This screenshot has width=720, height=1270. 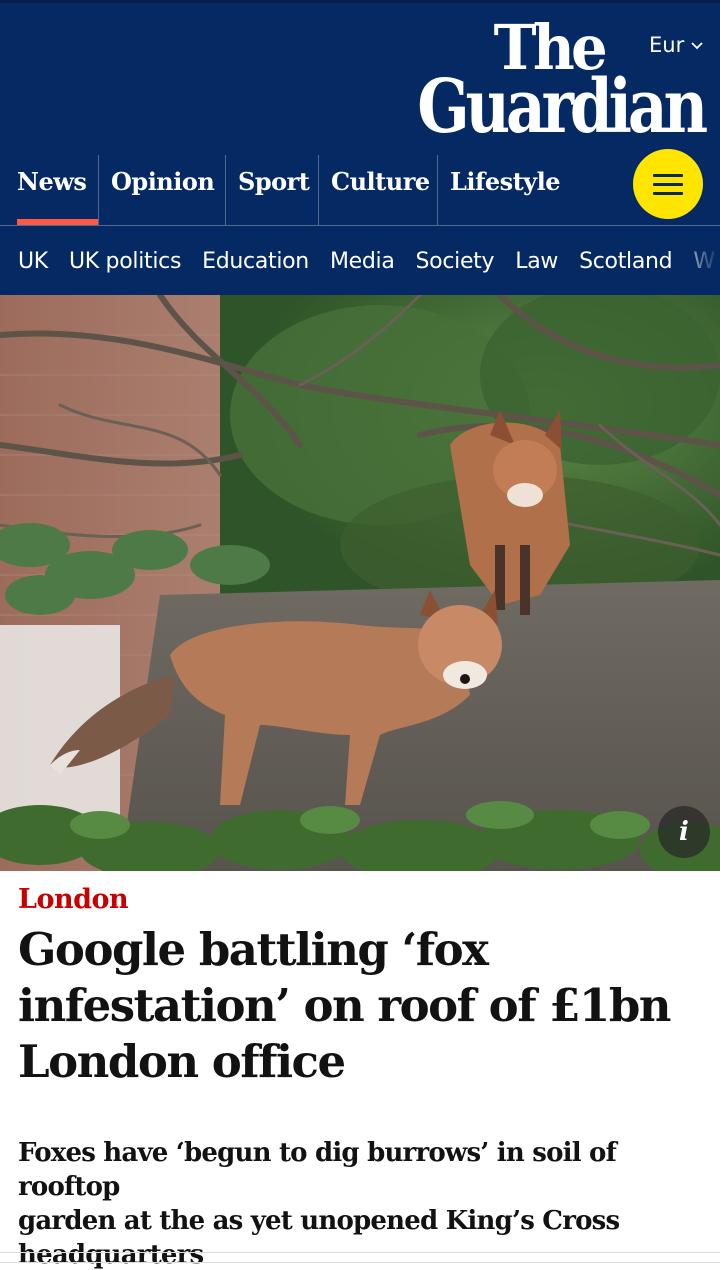 I want to click on pillar-lifestyle: Lifestyle, so click(x=507, y=190).